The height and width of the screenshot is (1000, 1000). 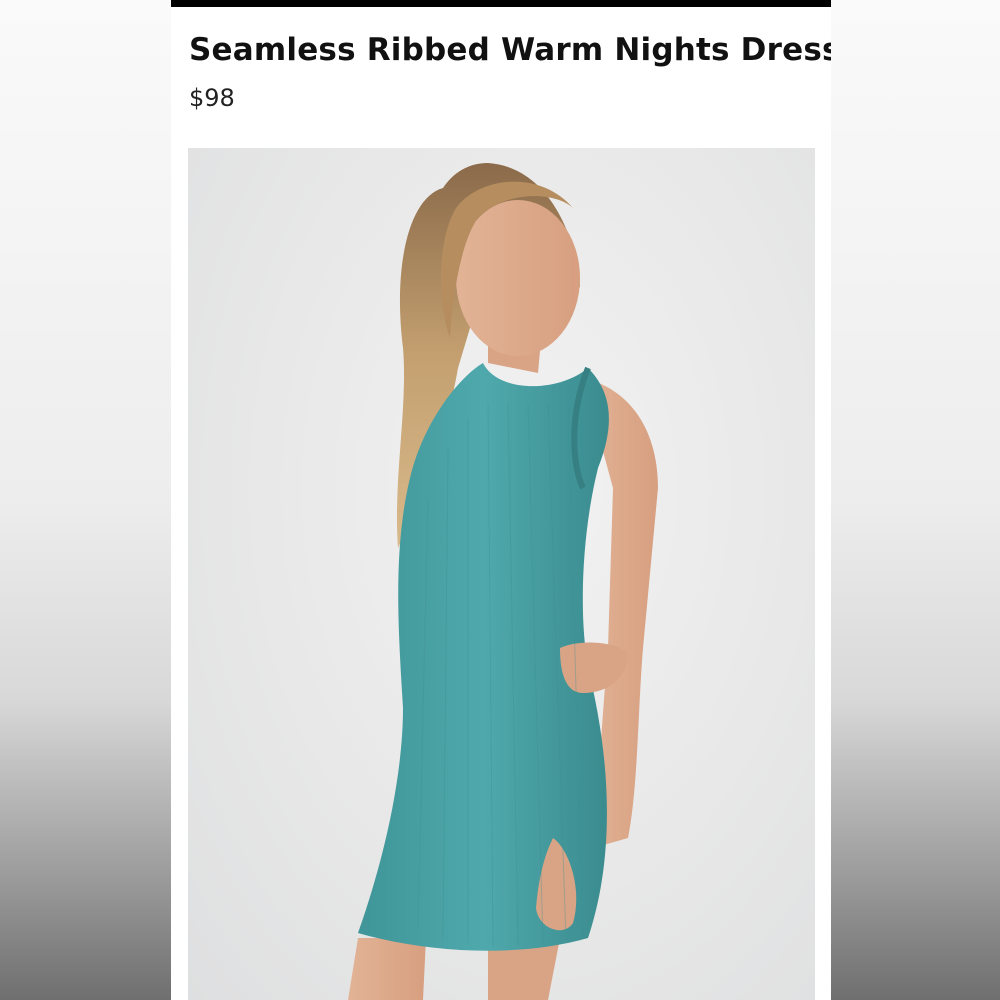 What do you see at coordinates (501, 3) in the screenshot?
I see `top-bar` at bounding box center [501, 3].